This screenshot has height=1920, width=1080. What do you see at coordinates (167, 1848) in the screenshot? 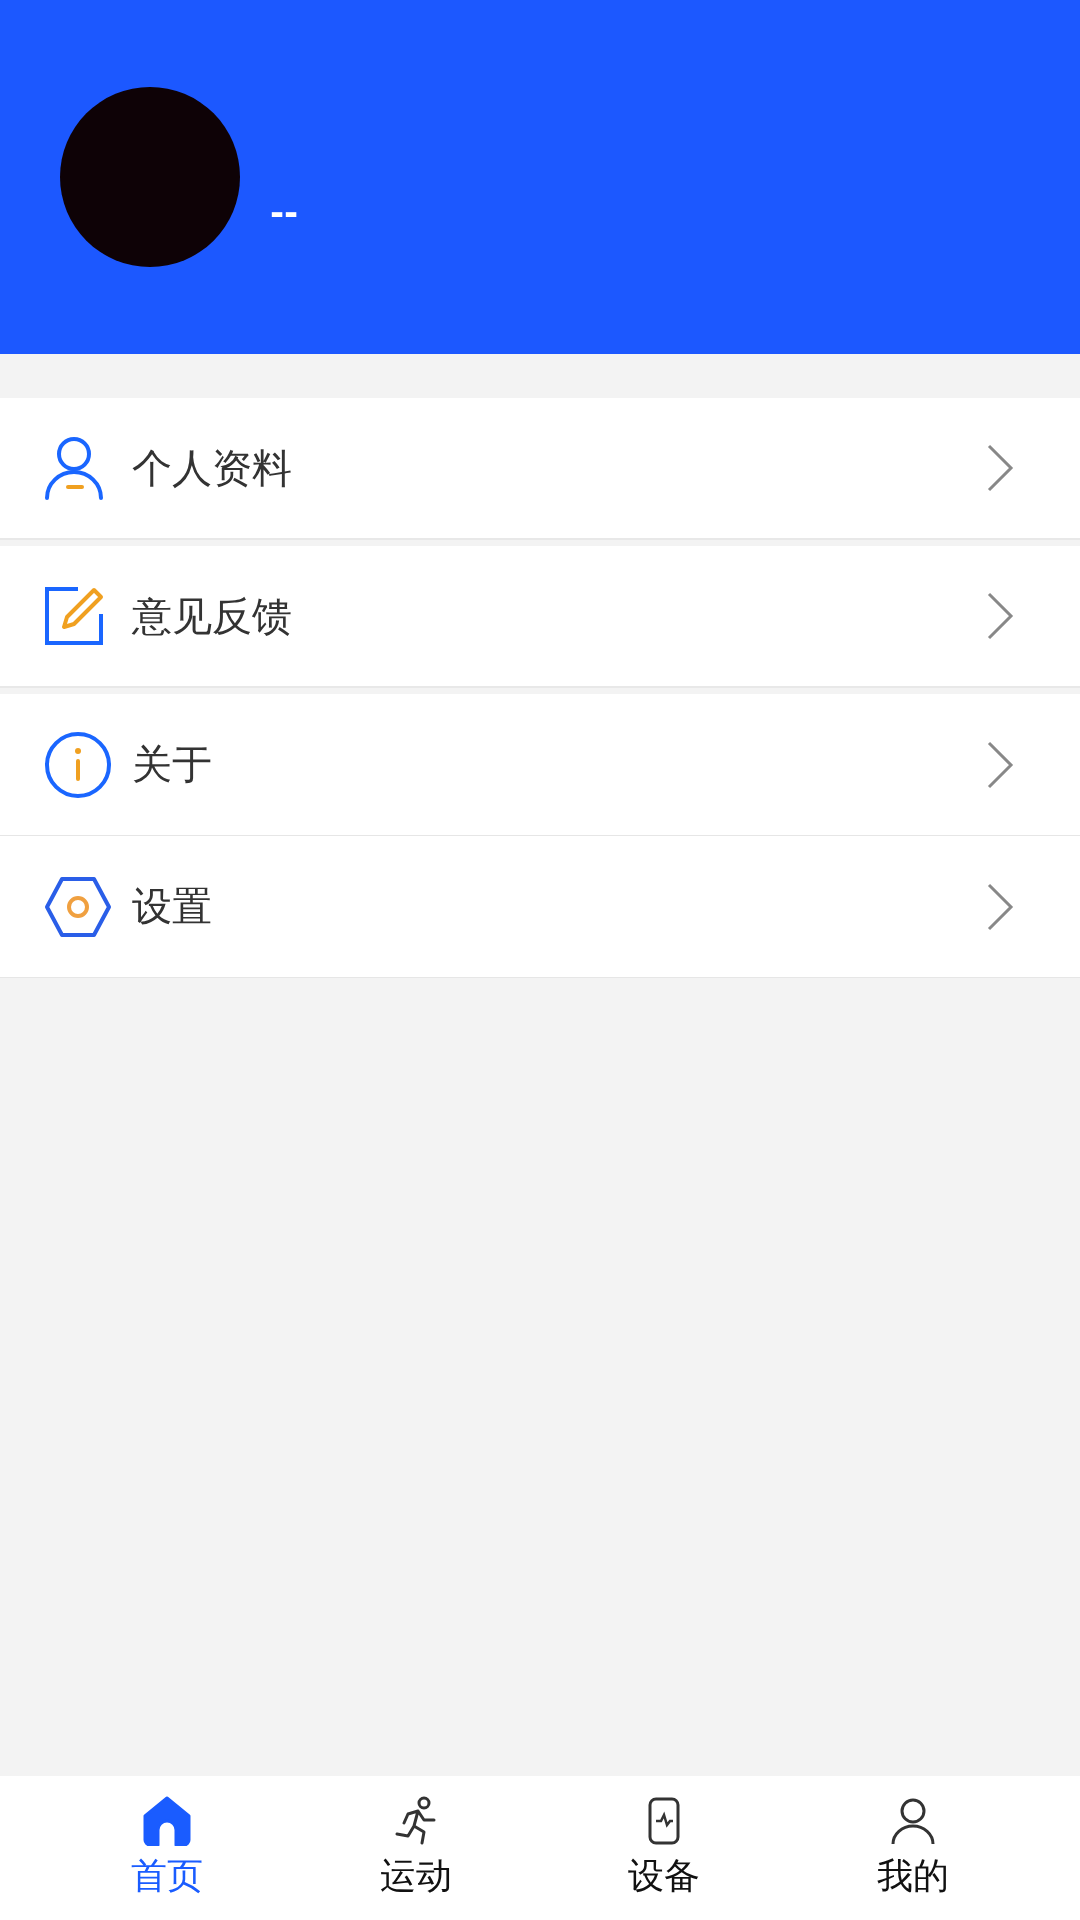
I see `tab: 首页` at bounding box center [167, 1848].